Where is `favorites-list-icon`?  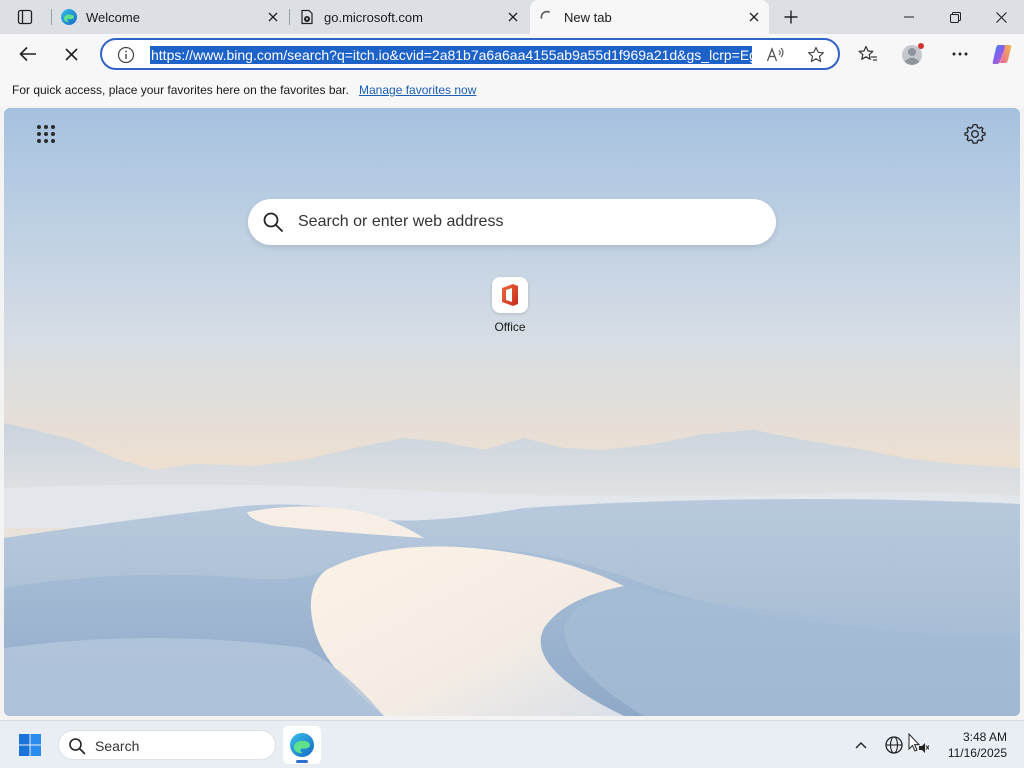 favorites-list-icon is located at coordinates (867, 53).